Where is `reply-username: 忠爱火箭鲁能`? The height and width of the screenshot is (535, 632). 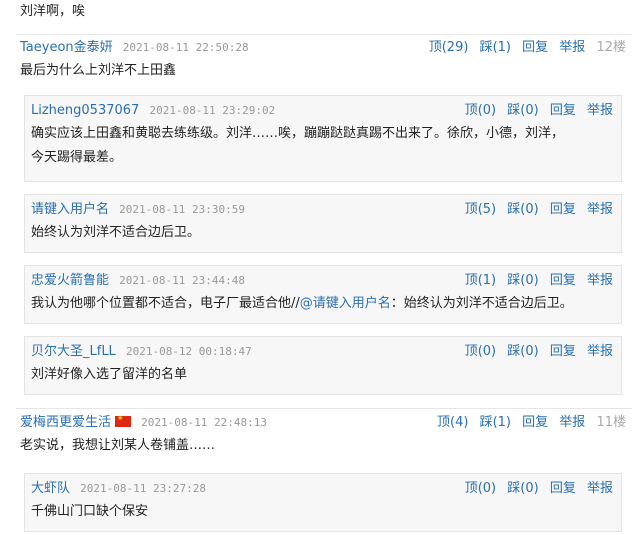 reply-username: 忠爱火箭鲁能 is located at coordinates (70, 280).